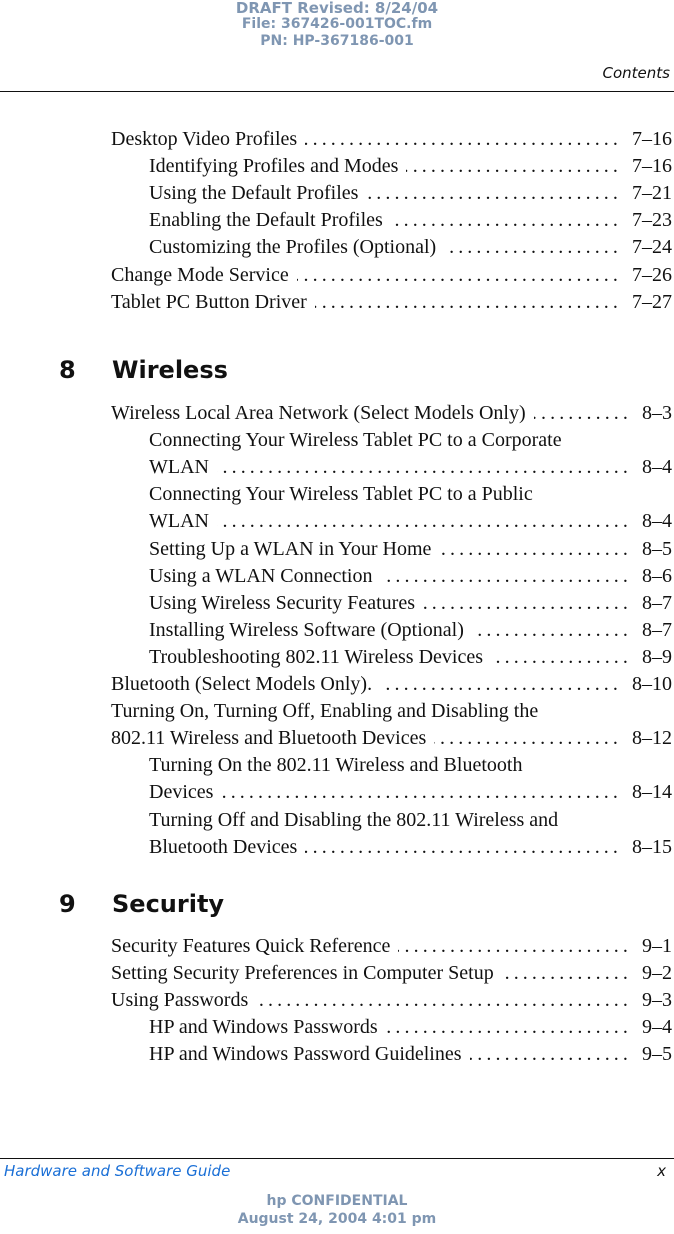  Describe the element at coordinates (305, 1054) in the screenshot. I see `toc-entry-title: HP and Windows Password Guidelines` at that location.